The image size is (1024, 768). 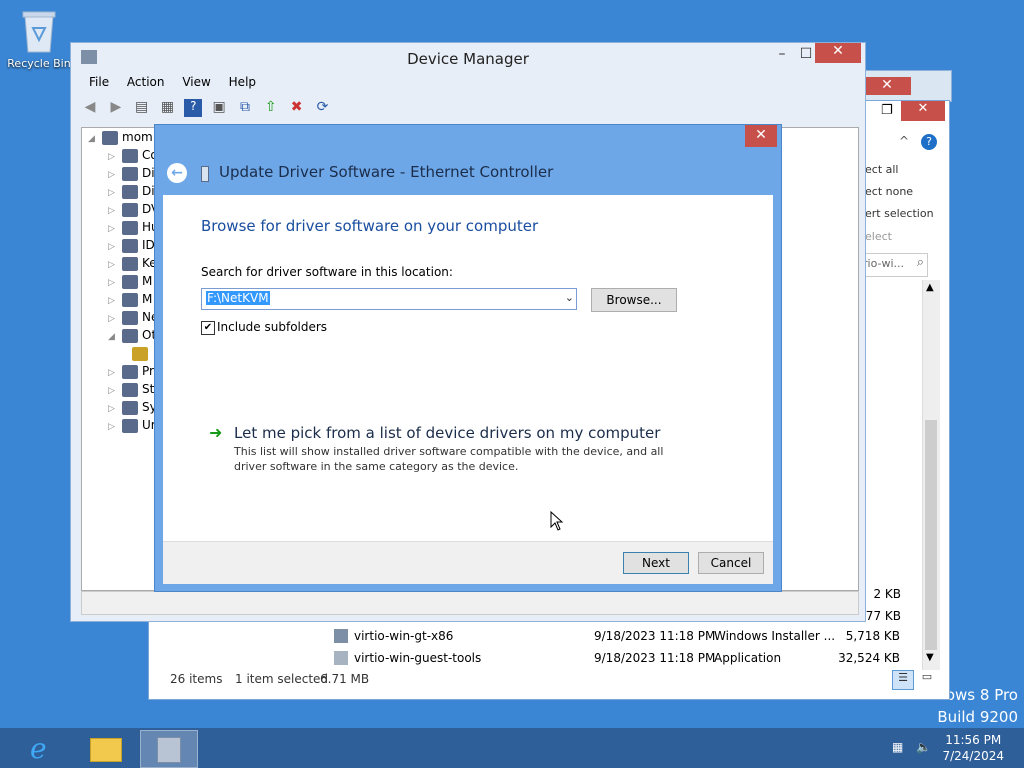 What do you see at coordinates (655, 658) in the screenshot?
I see `file-date: 9/18/2023 11:18 PM` at bounding box center [655, 658].